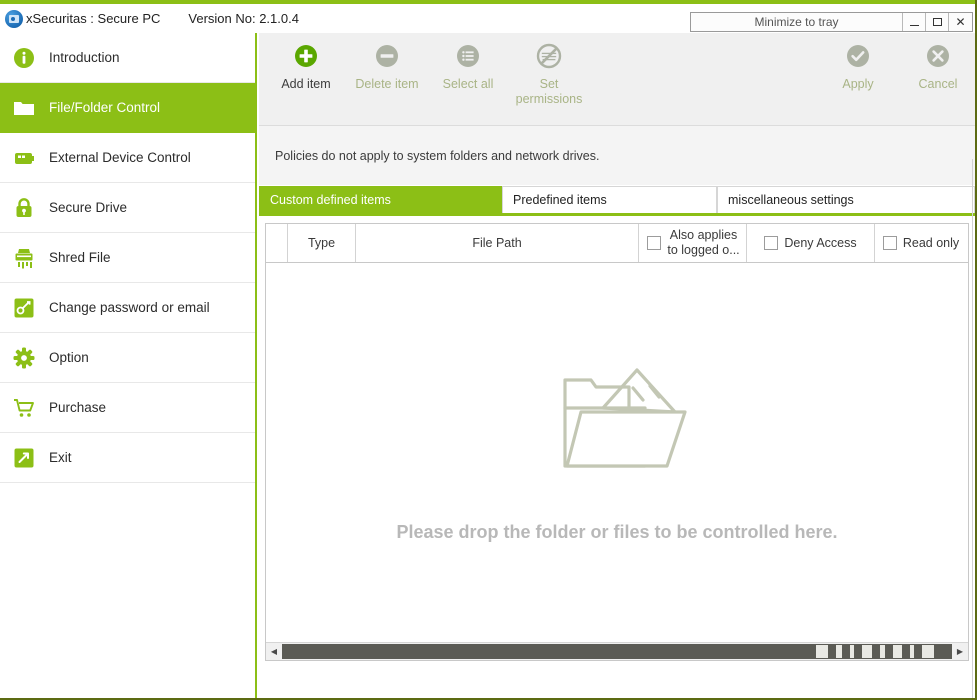 The height and width of the screenshot is (700, 977). Describe the element at coordinates (654, 243) in the screenshot. I see `also-applies-checkbox` at that location.